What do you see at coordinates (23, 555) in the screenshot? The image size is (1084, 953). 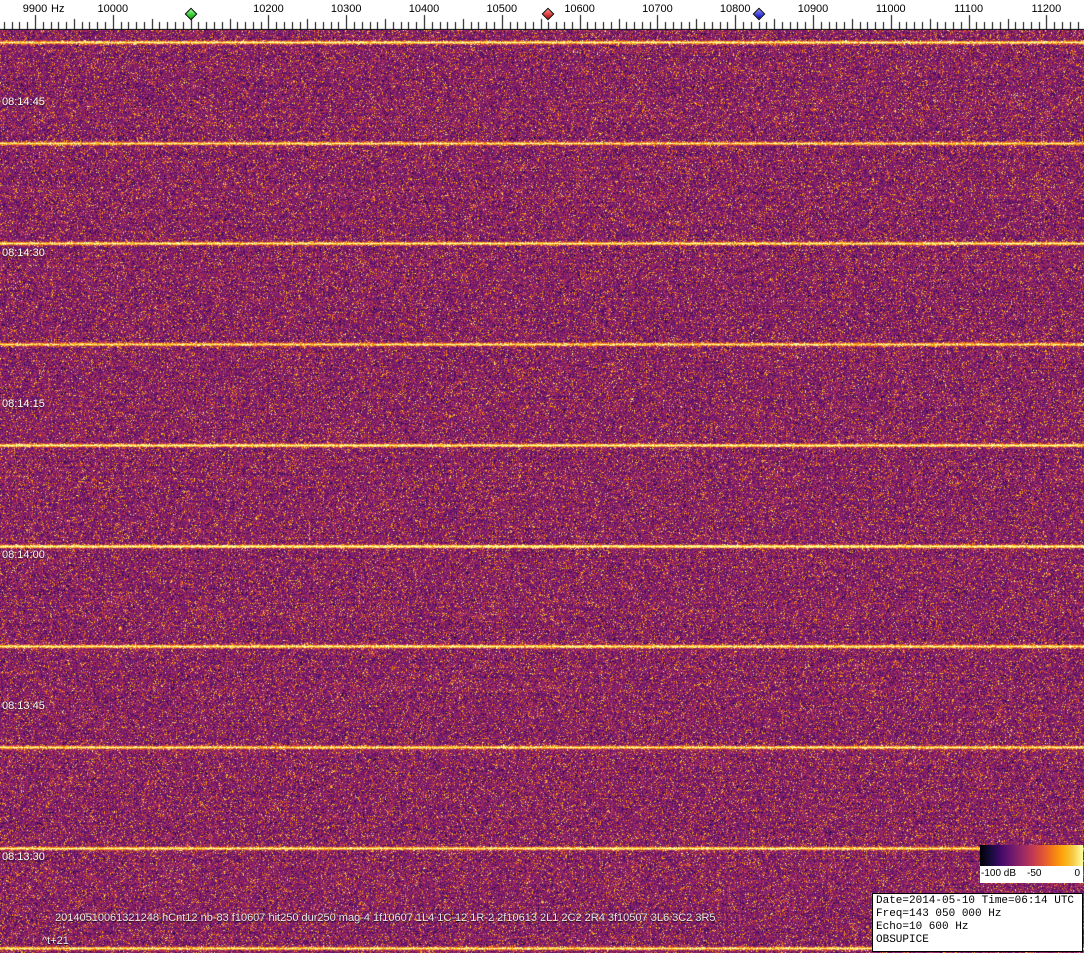 I see `time-tick-label: 08:14:00` at bounding box center [23, 555].